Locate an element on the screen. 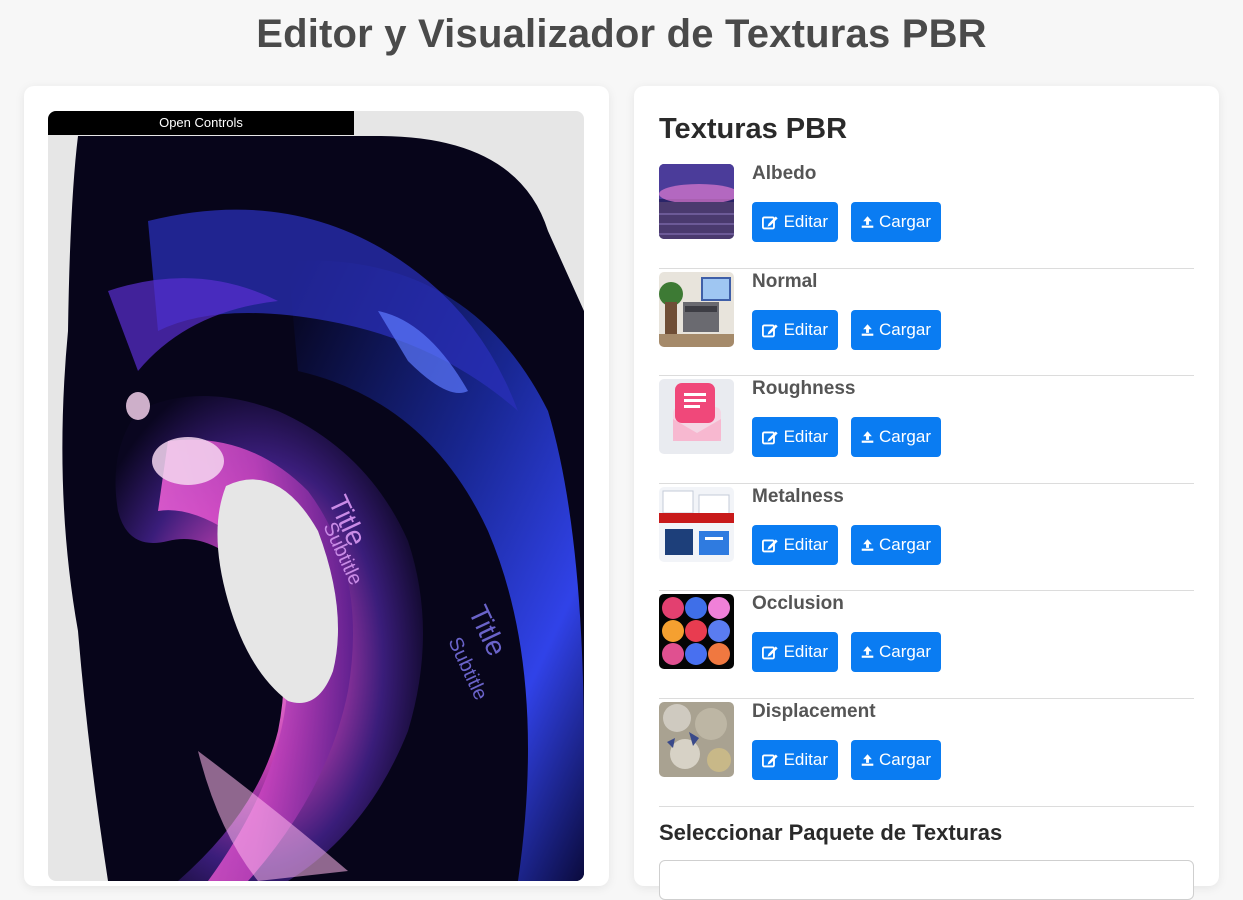  texture-row-roughness: Roughness Editar Cargar is located at coordinates (926, 430).